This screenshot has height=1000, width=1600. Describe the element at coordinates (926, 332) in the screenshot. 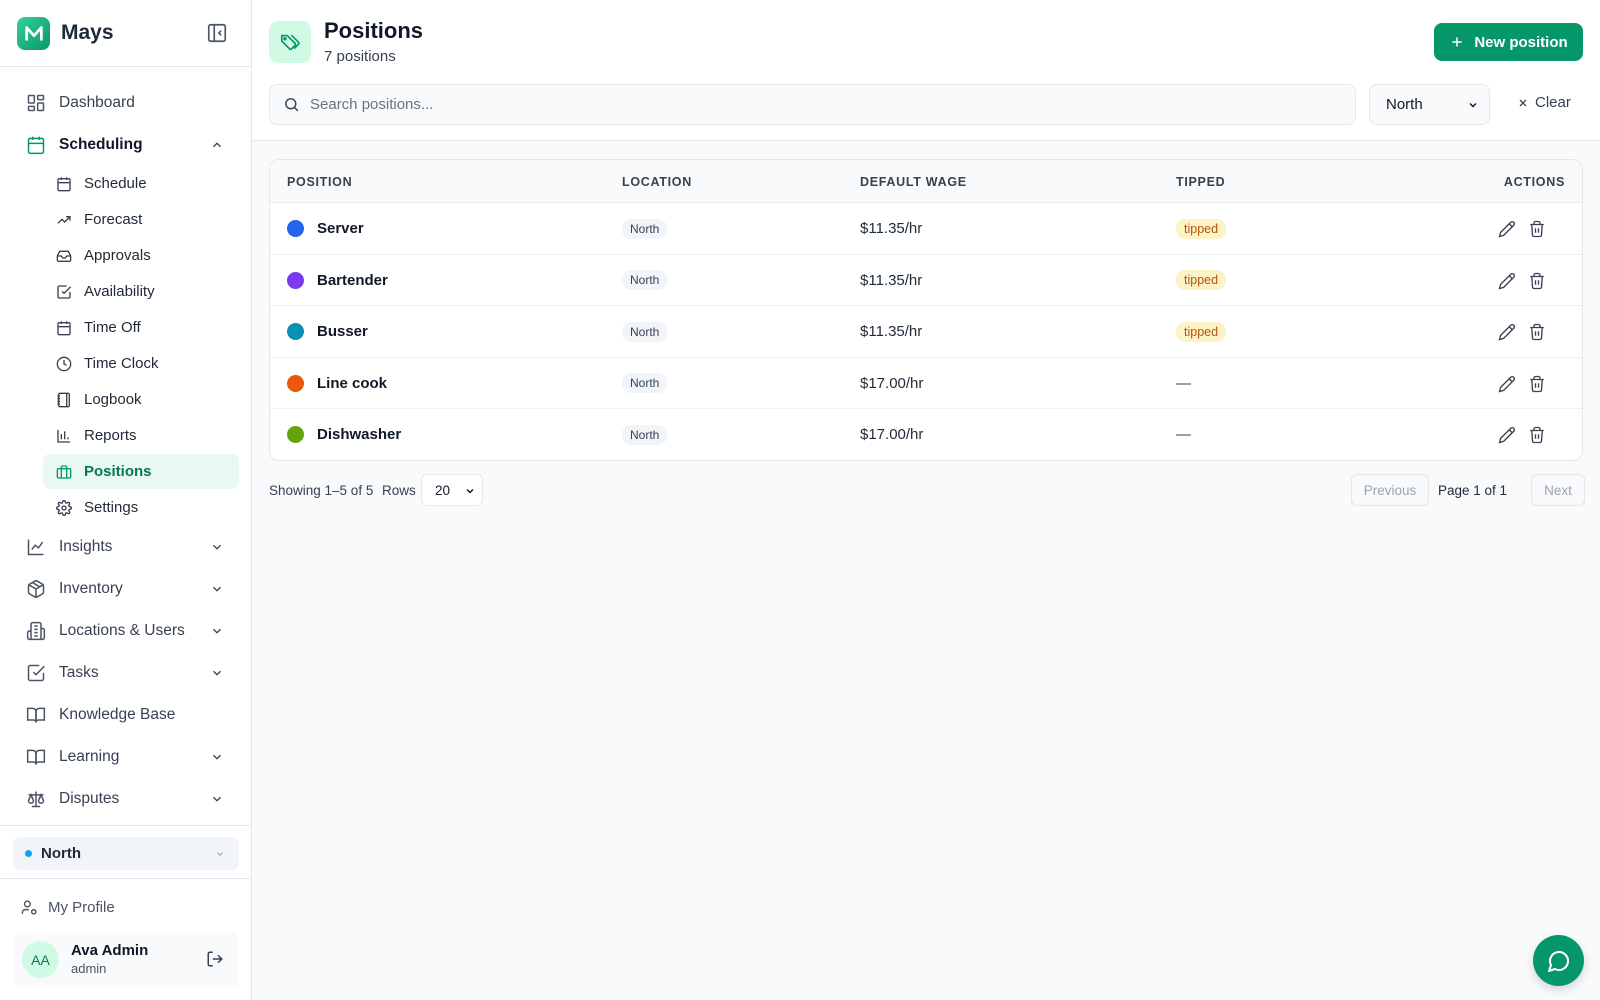

I see `table-row: Busser North $11.35/hr tipped` at that location.